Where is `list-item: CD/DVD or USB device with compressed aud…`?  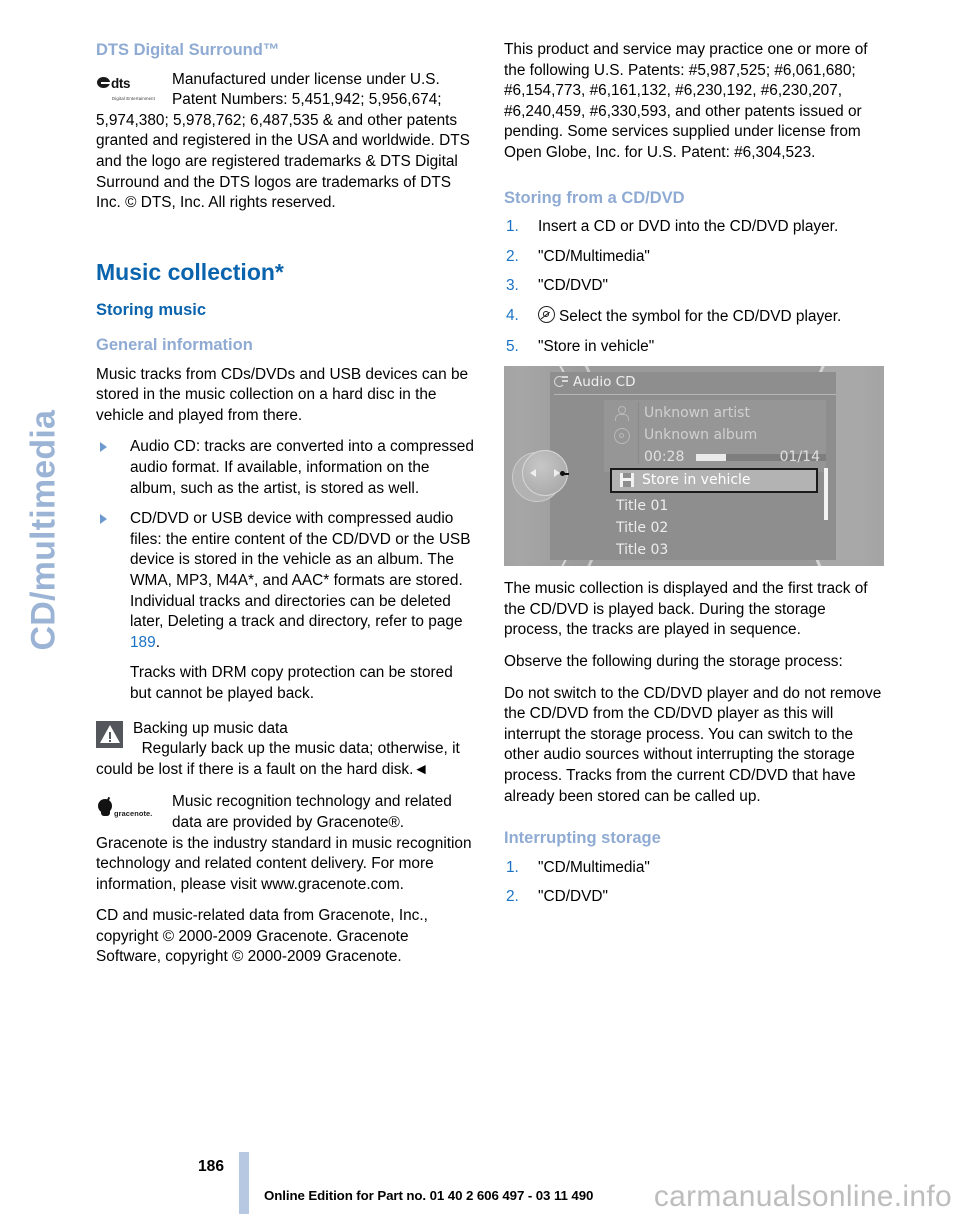
list-item: CD/DVD or USB device with compressed aud… is located at coordinates (286, 581).